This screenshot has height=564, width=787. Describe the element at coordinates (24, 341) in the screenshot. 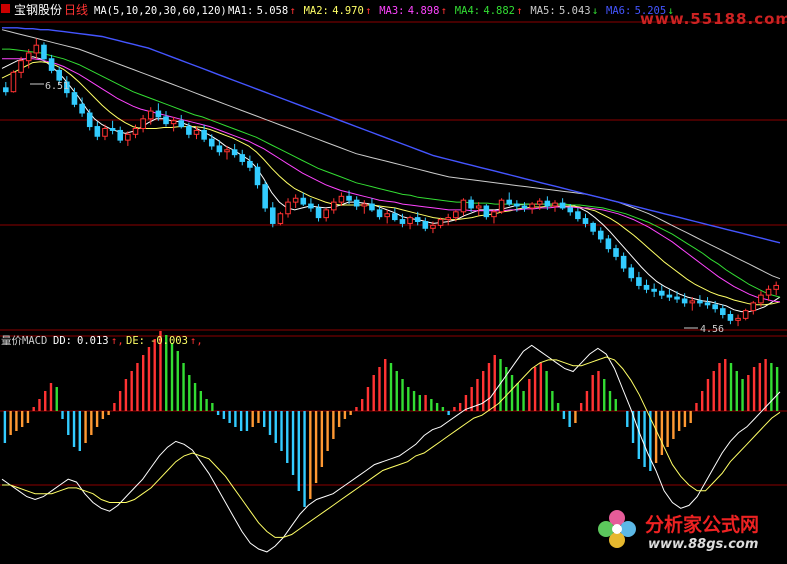

I see `macd-pane-label: 量价MACD` at that location.